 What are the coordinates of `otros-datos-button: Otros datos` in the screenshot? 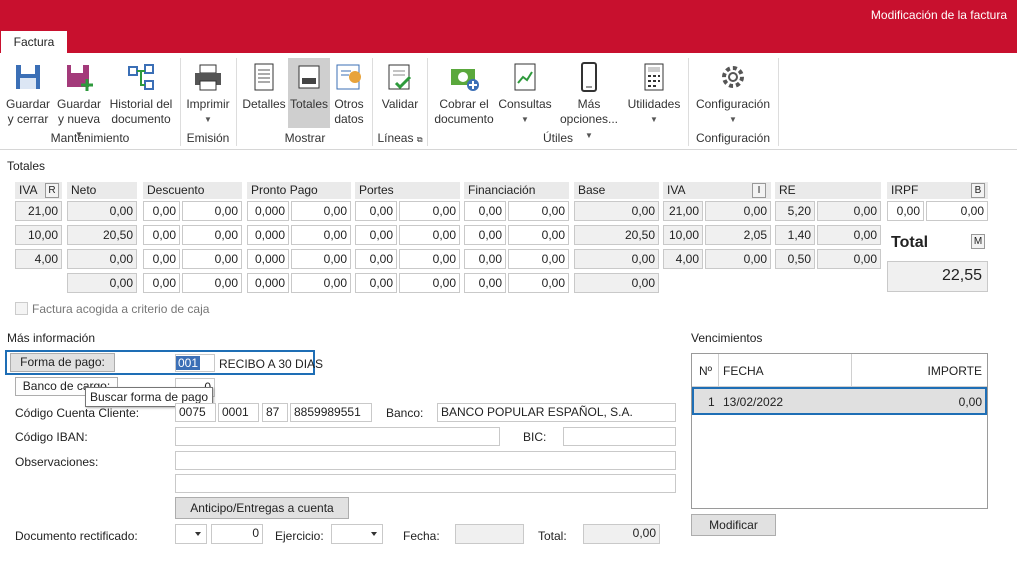 It's located at (349, 93).